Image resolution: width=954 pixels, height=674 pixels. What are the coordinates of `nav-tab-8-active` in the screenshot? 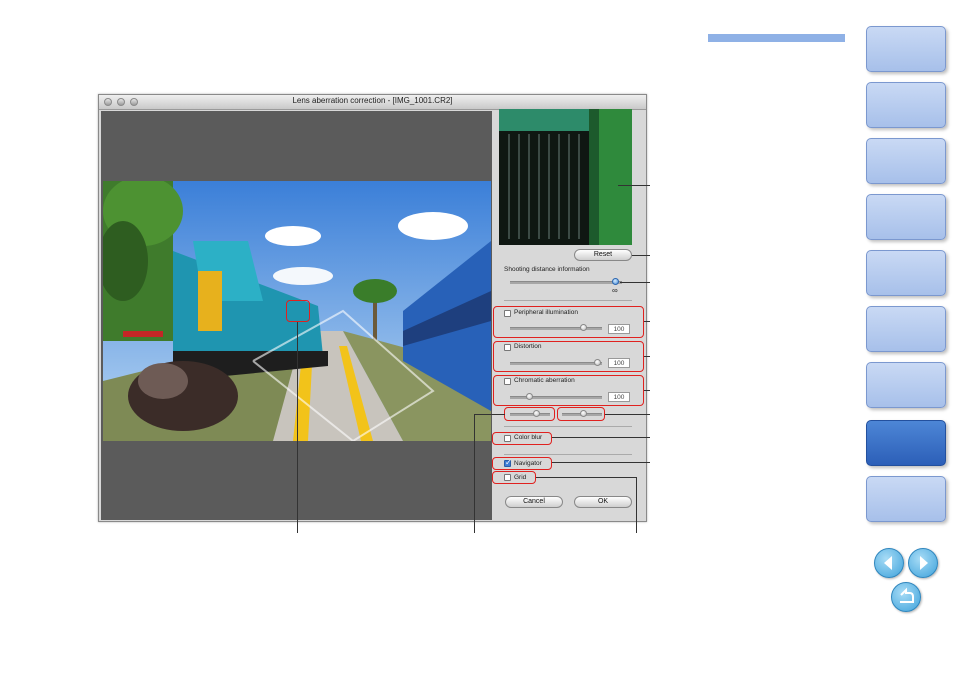 It's located at (906, 443).